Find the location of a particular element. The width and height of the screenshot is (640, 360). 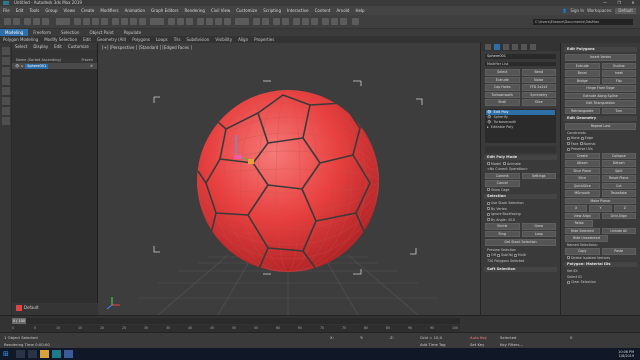

menu-arnold: Arnold is located at coordinates (342, 10).